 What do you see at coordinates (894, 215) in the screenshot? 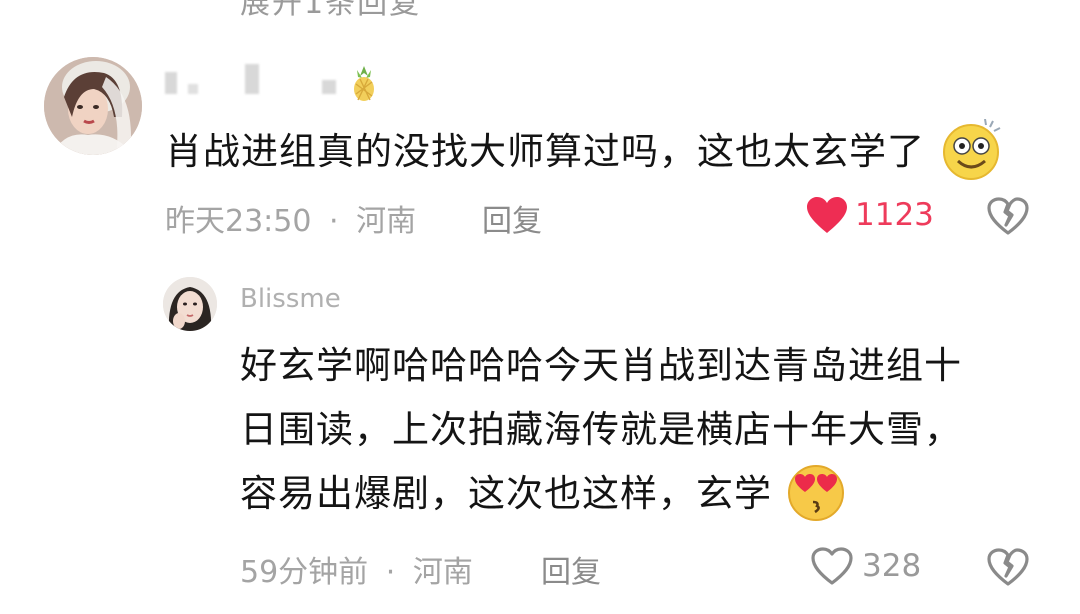
I see `like-count: 1123` at bounding box center [894, 215].